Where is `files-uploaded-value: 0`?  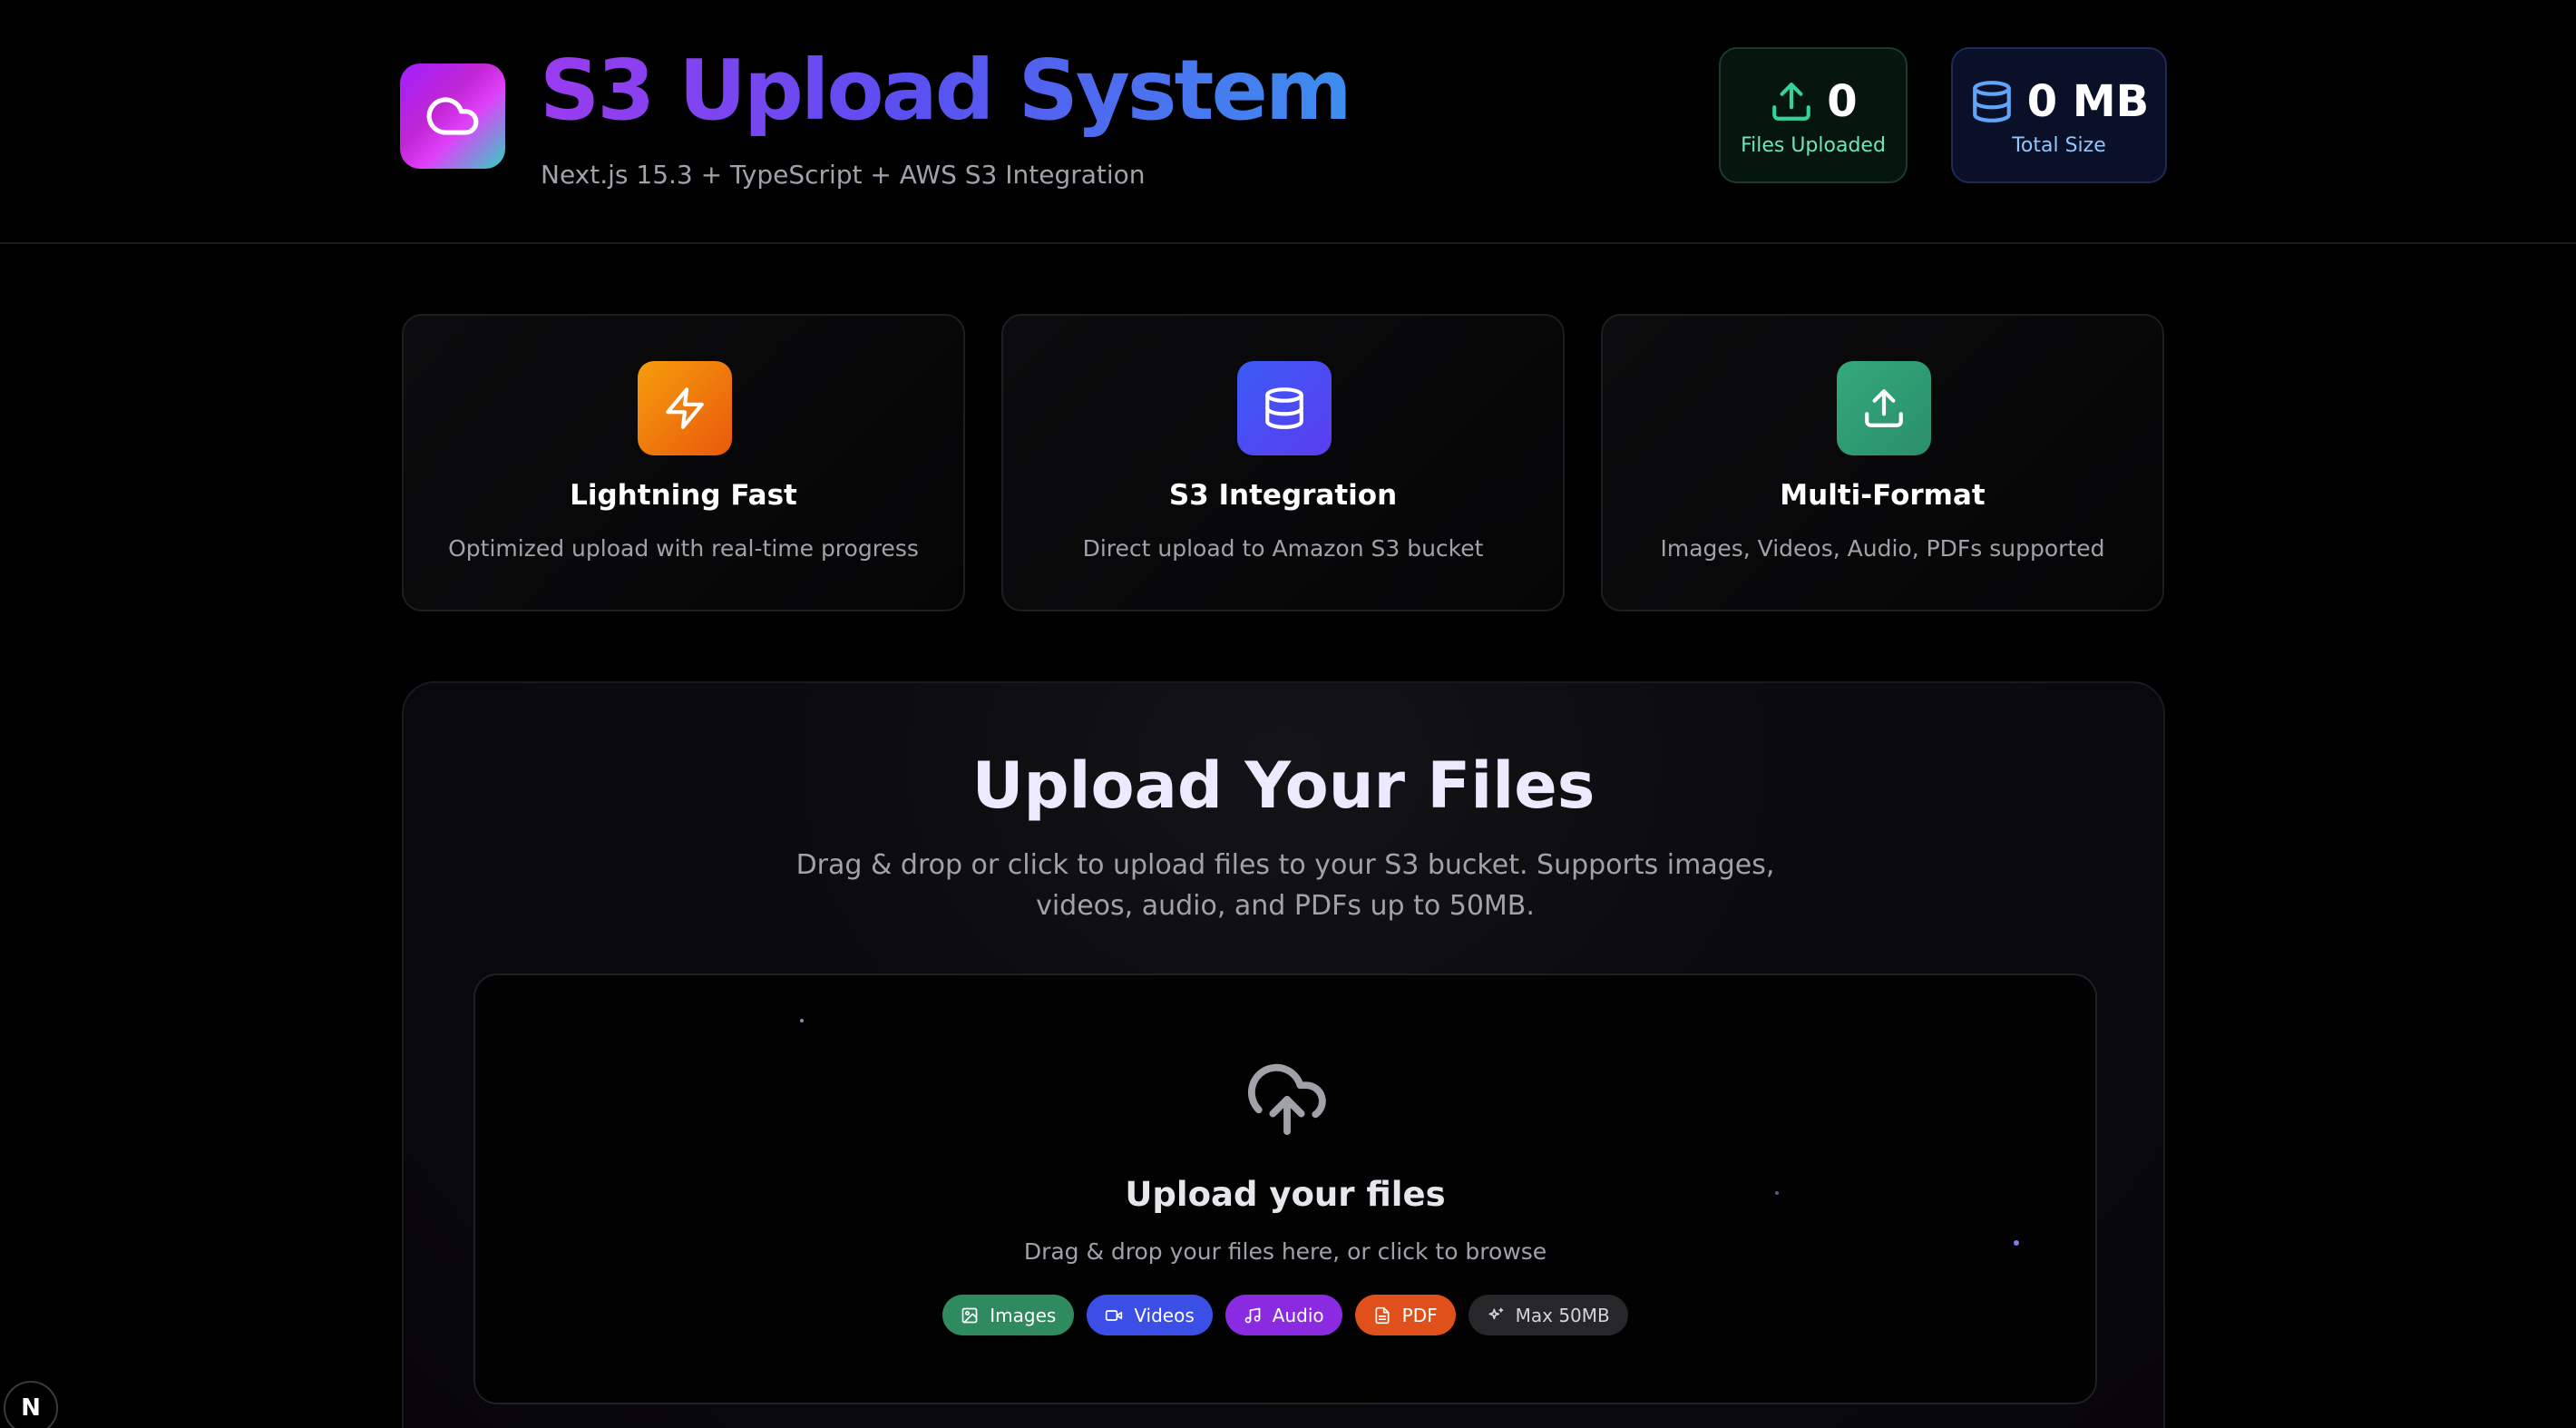
files-uploaded-value: 0 is located at coordinates (1842, 101).